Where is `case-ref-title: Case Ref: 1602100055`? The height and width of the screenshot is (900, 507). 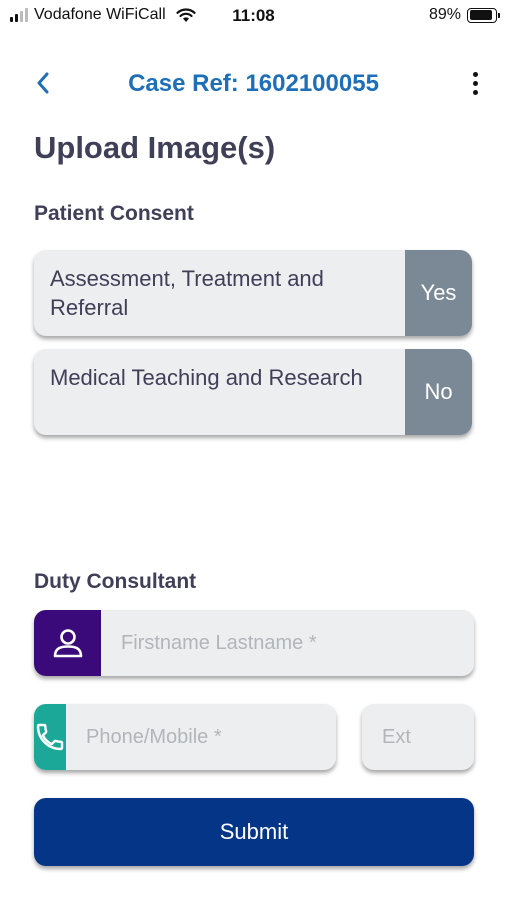
case-ref-title: Case Ref: 1602100055 is located at coordinates (253, 83).